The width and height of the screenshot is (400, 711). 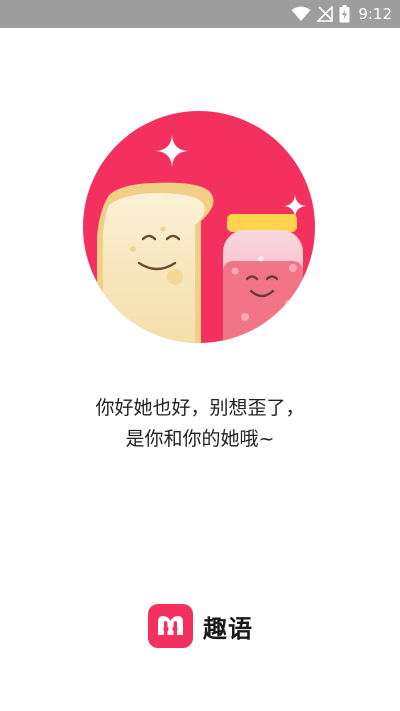 I want to click on status-icons: 9:12, so click(x=341, y=14).